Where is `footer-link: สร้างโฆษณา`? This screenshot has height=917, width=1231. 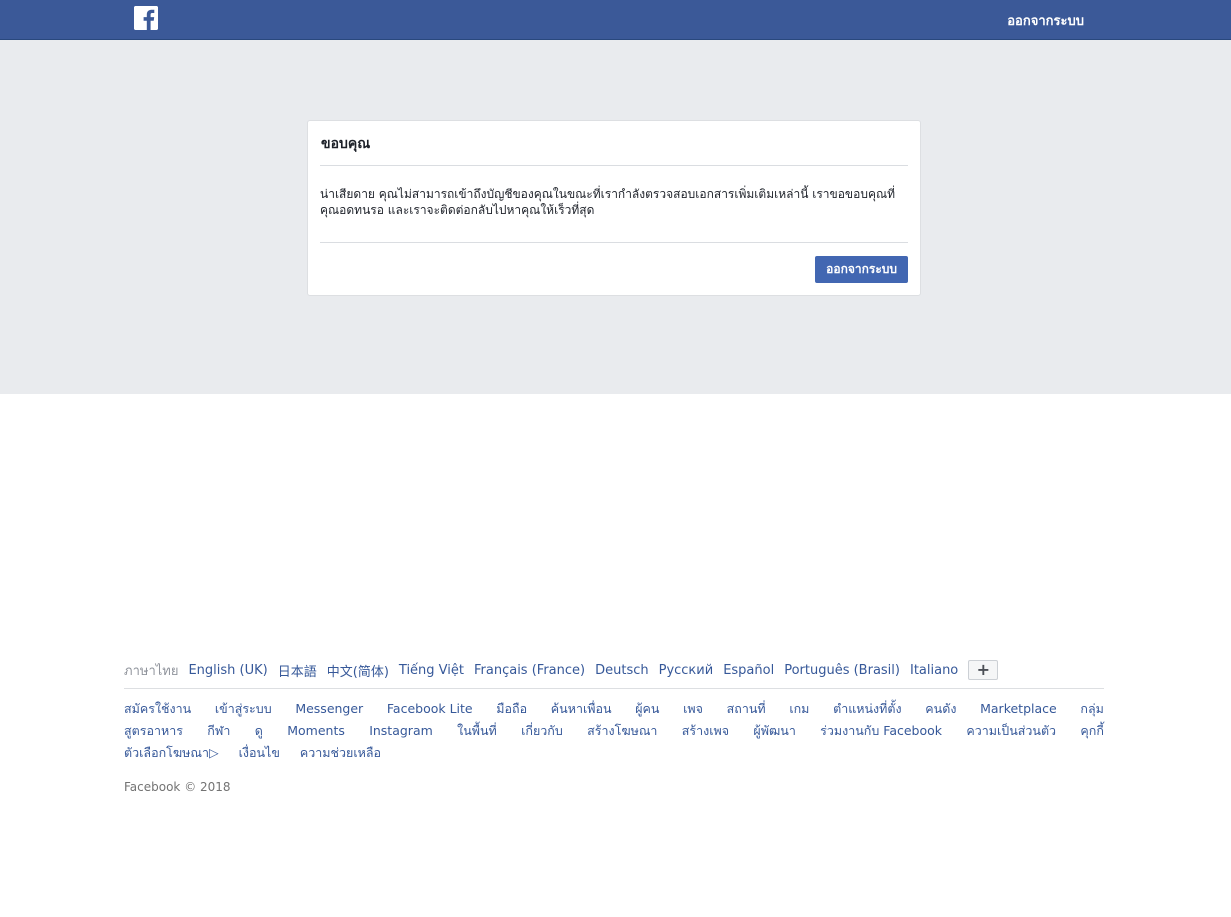 footer-link: สร้างโฆษณา is located at coordinates (622, 731).